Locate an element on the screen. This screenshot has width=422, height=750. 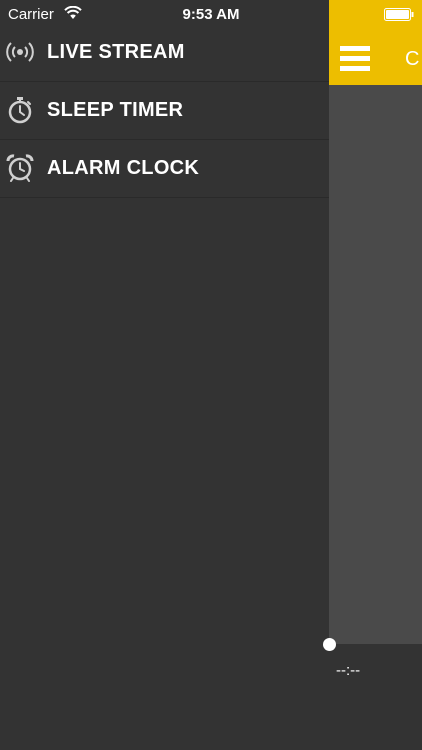
alarm-clock-icon is located at coordinates (20, 168).